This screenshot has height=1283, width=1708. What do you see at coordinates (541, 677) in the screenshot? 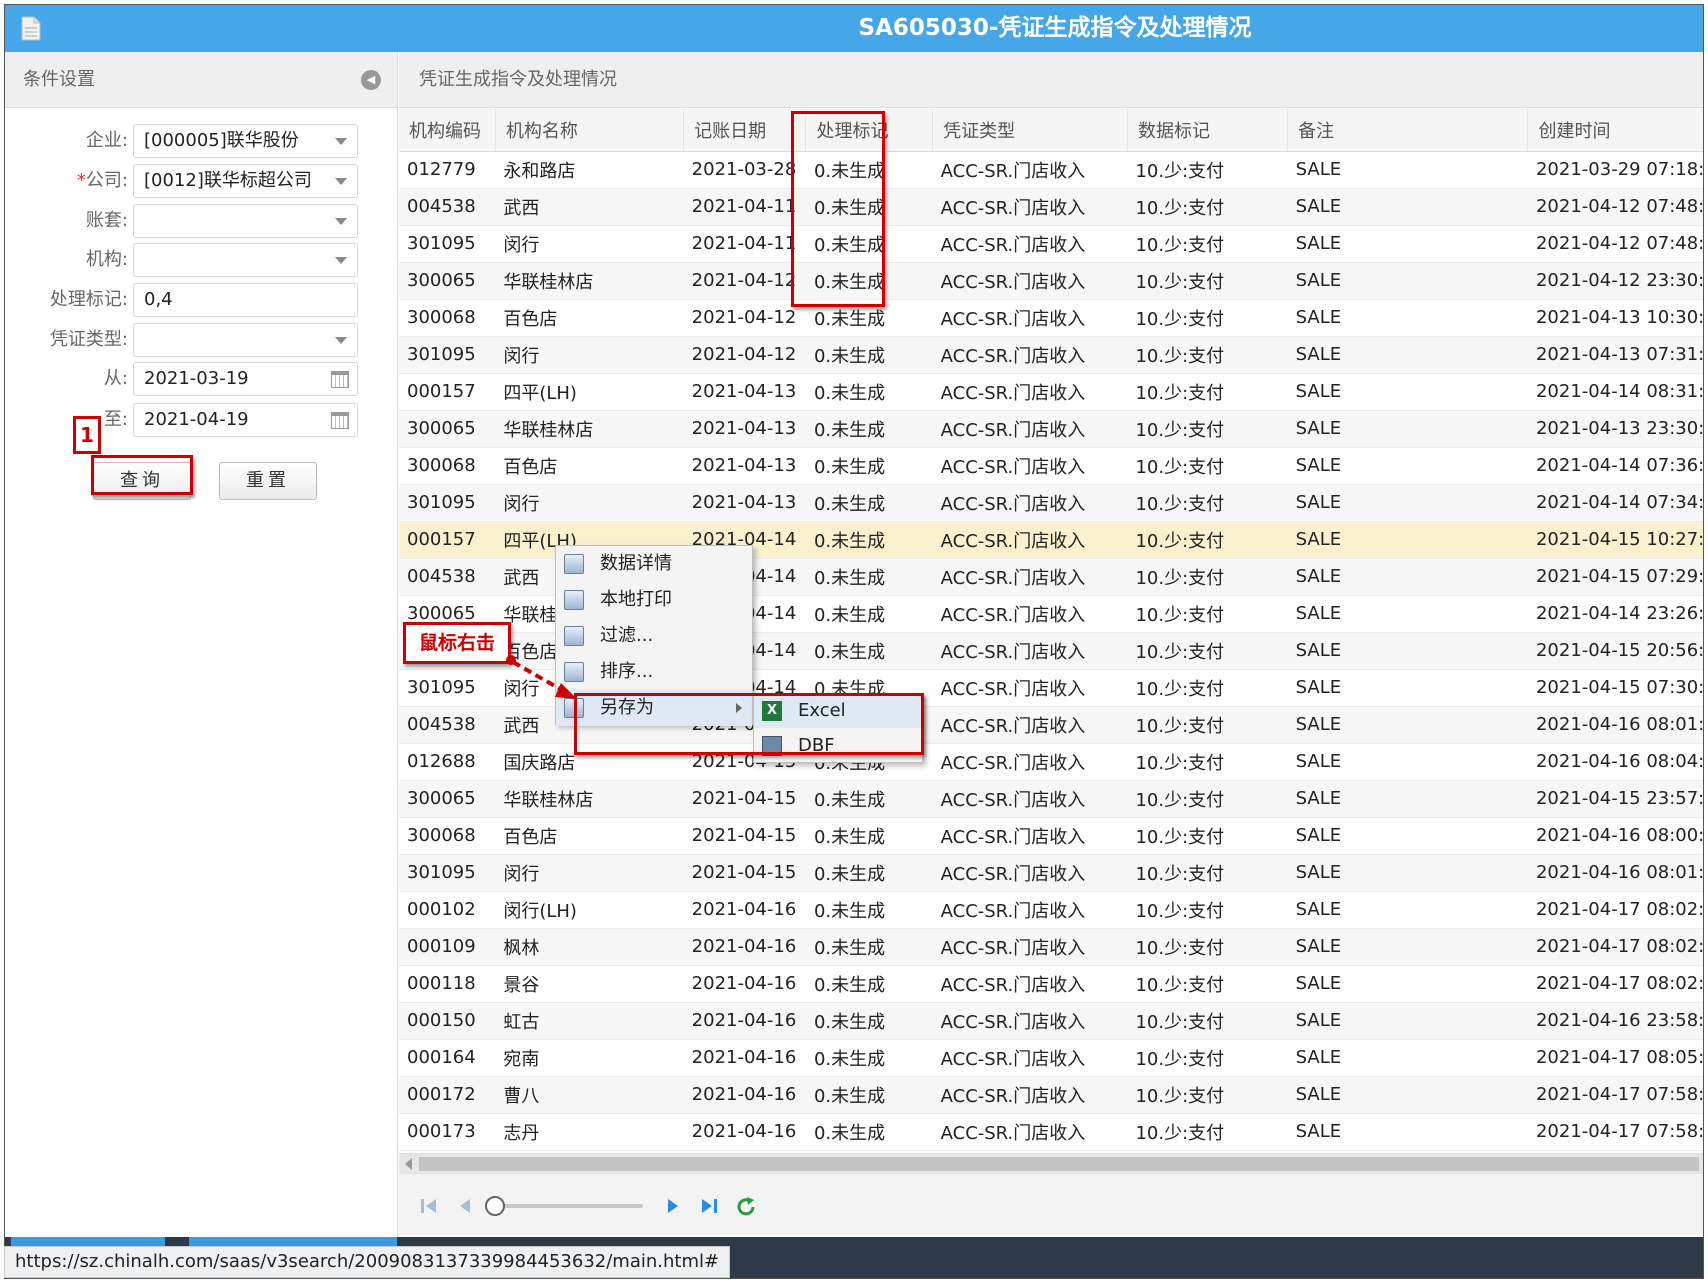
I see `callout-arrow` at bounding box center [541, 677].